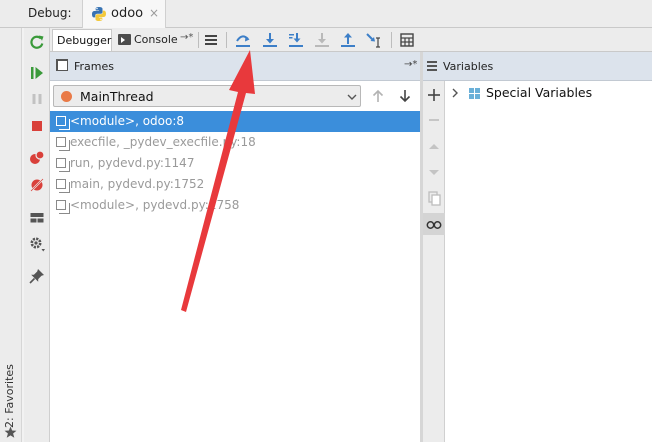  What do you see at coordinates (434, 172) in the screenshot?
I see `move-down-icon` at bounding box center [434, 172].